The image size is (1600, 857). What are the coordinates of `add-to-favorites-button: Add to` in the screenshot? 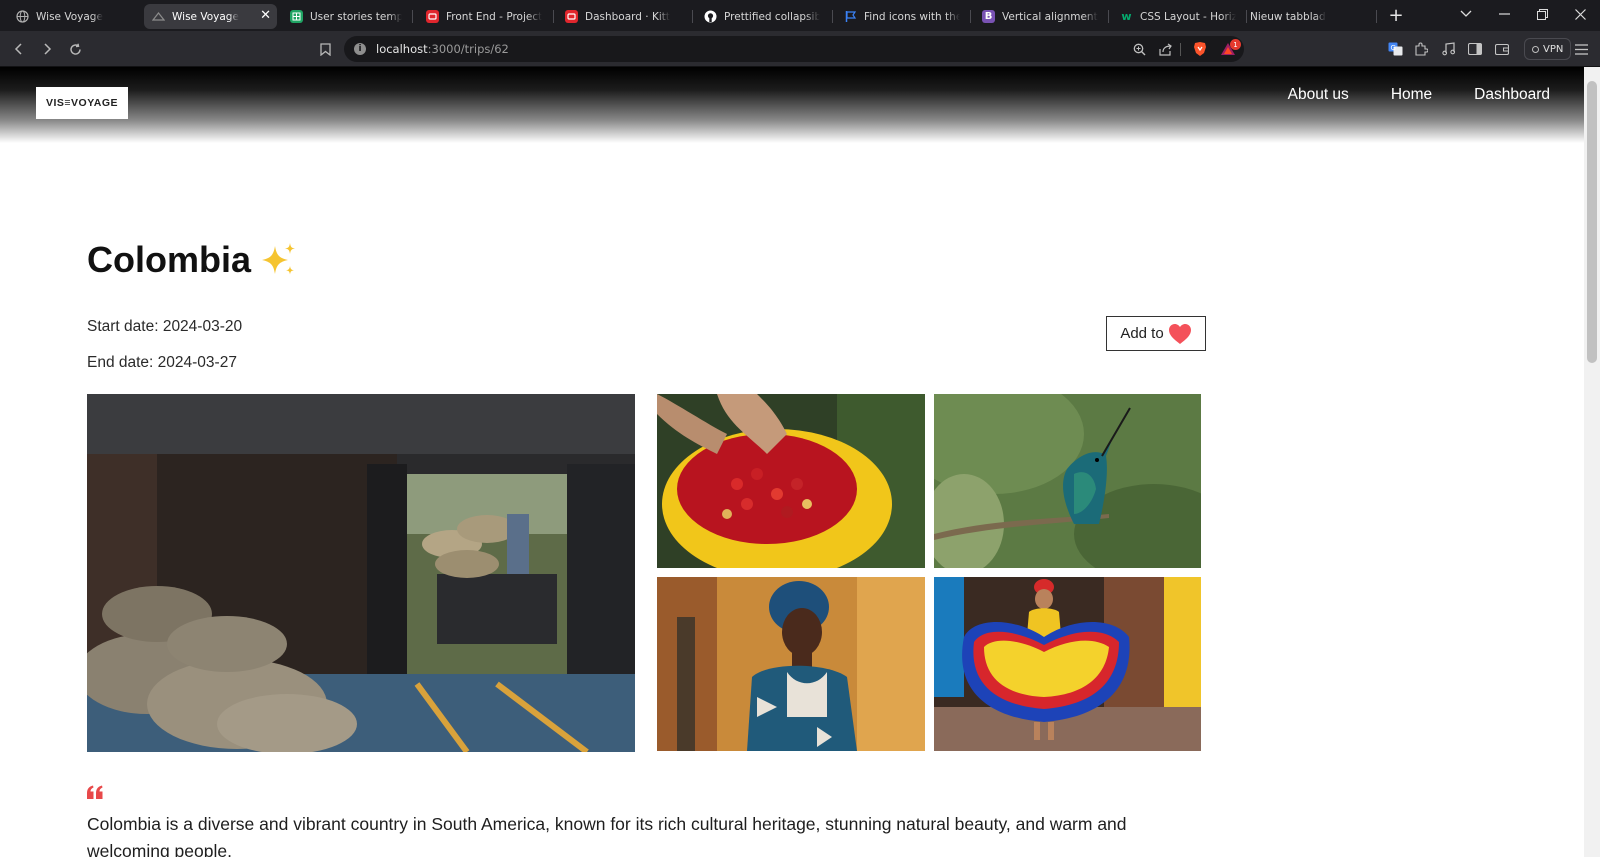 It's located at (1156, 333).